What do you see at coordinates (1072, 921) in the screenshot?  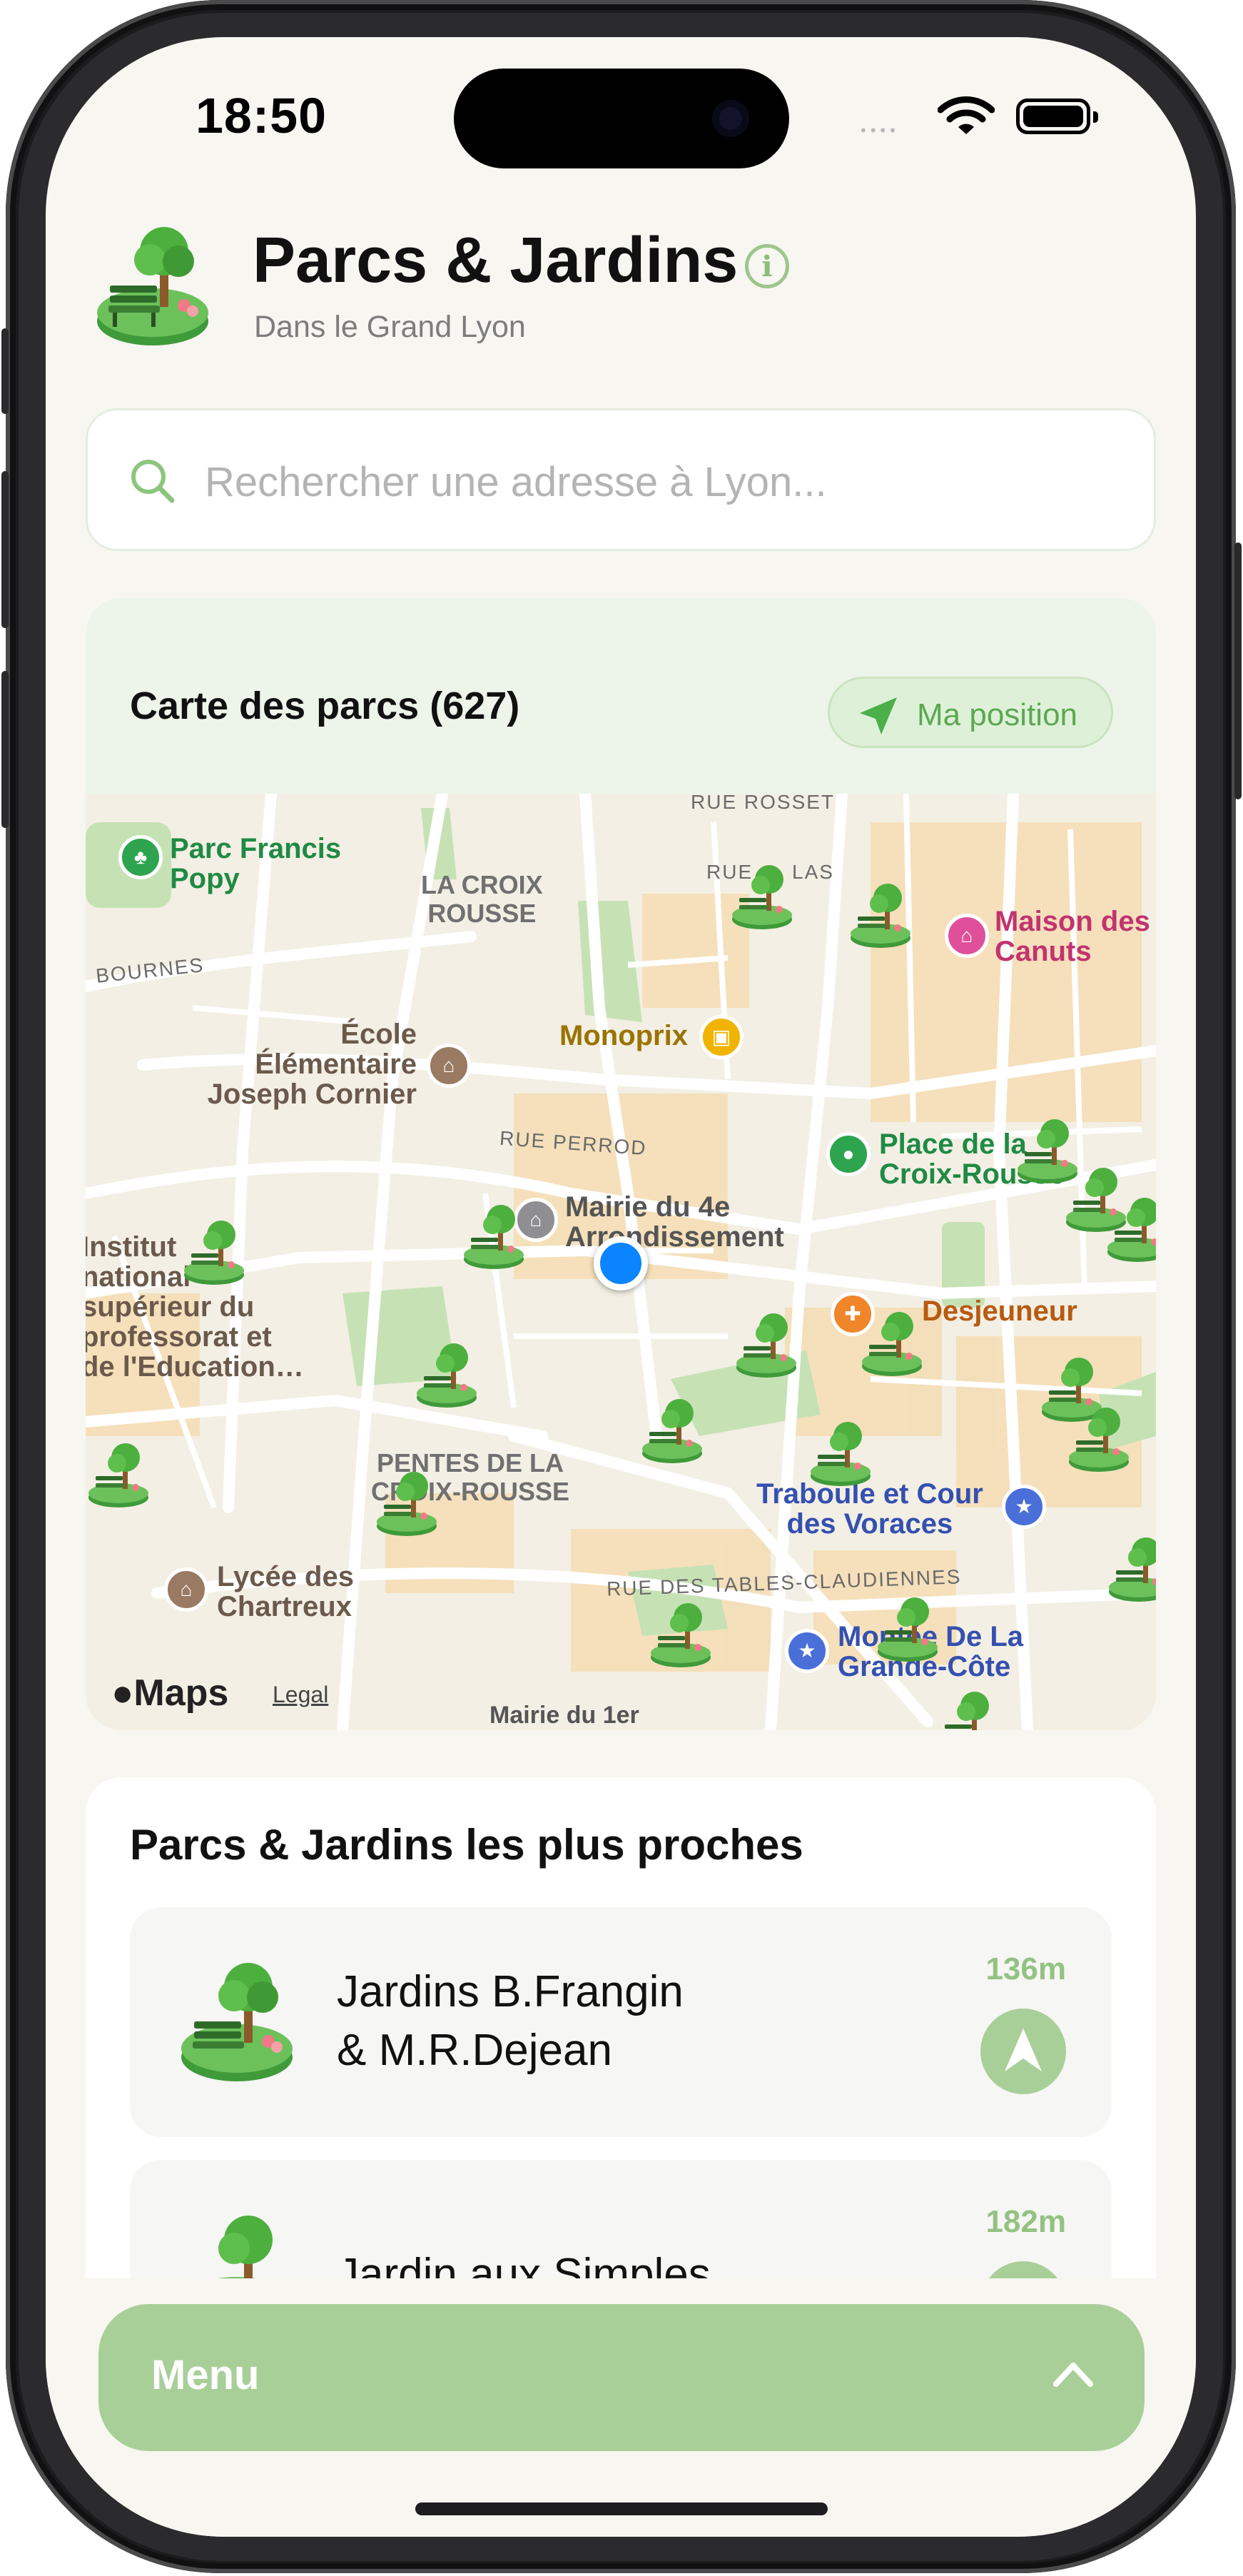 I see `poi-line: Maison des` at bounding box center [1072, 921].